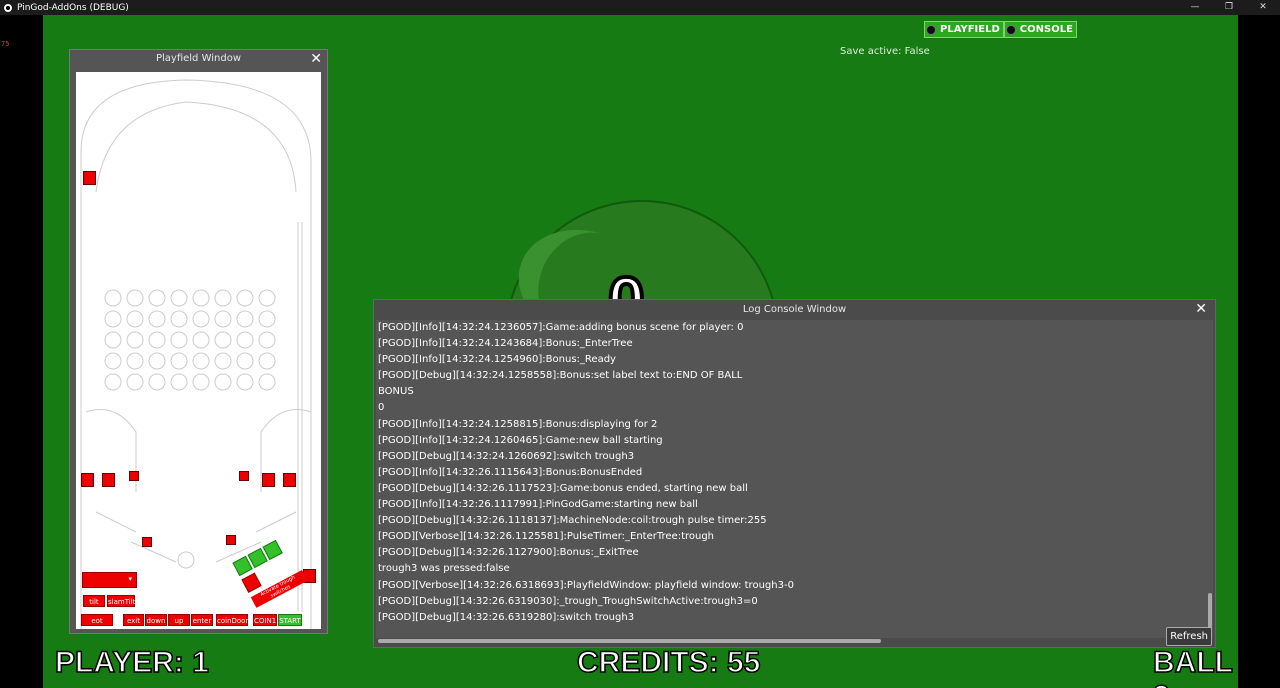 The width and height of the screenshot is (1280, 688). What do you see at coordinates (121, 601) in the screenshot?
I see `slam-tilt-button: slamTilt` at bounding box center [121, 601].